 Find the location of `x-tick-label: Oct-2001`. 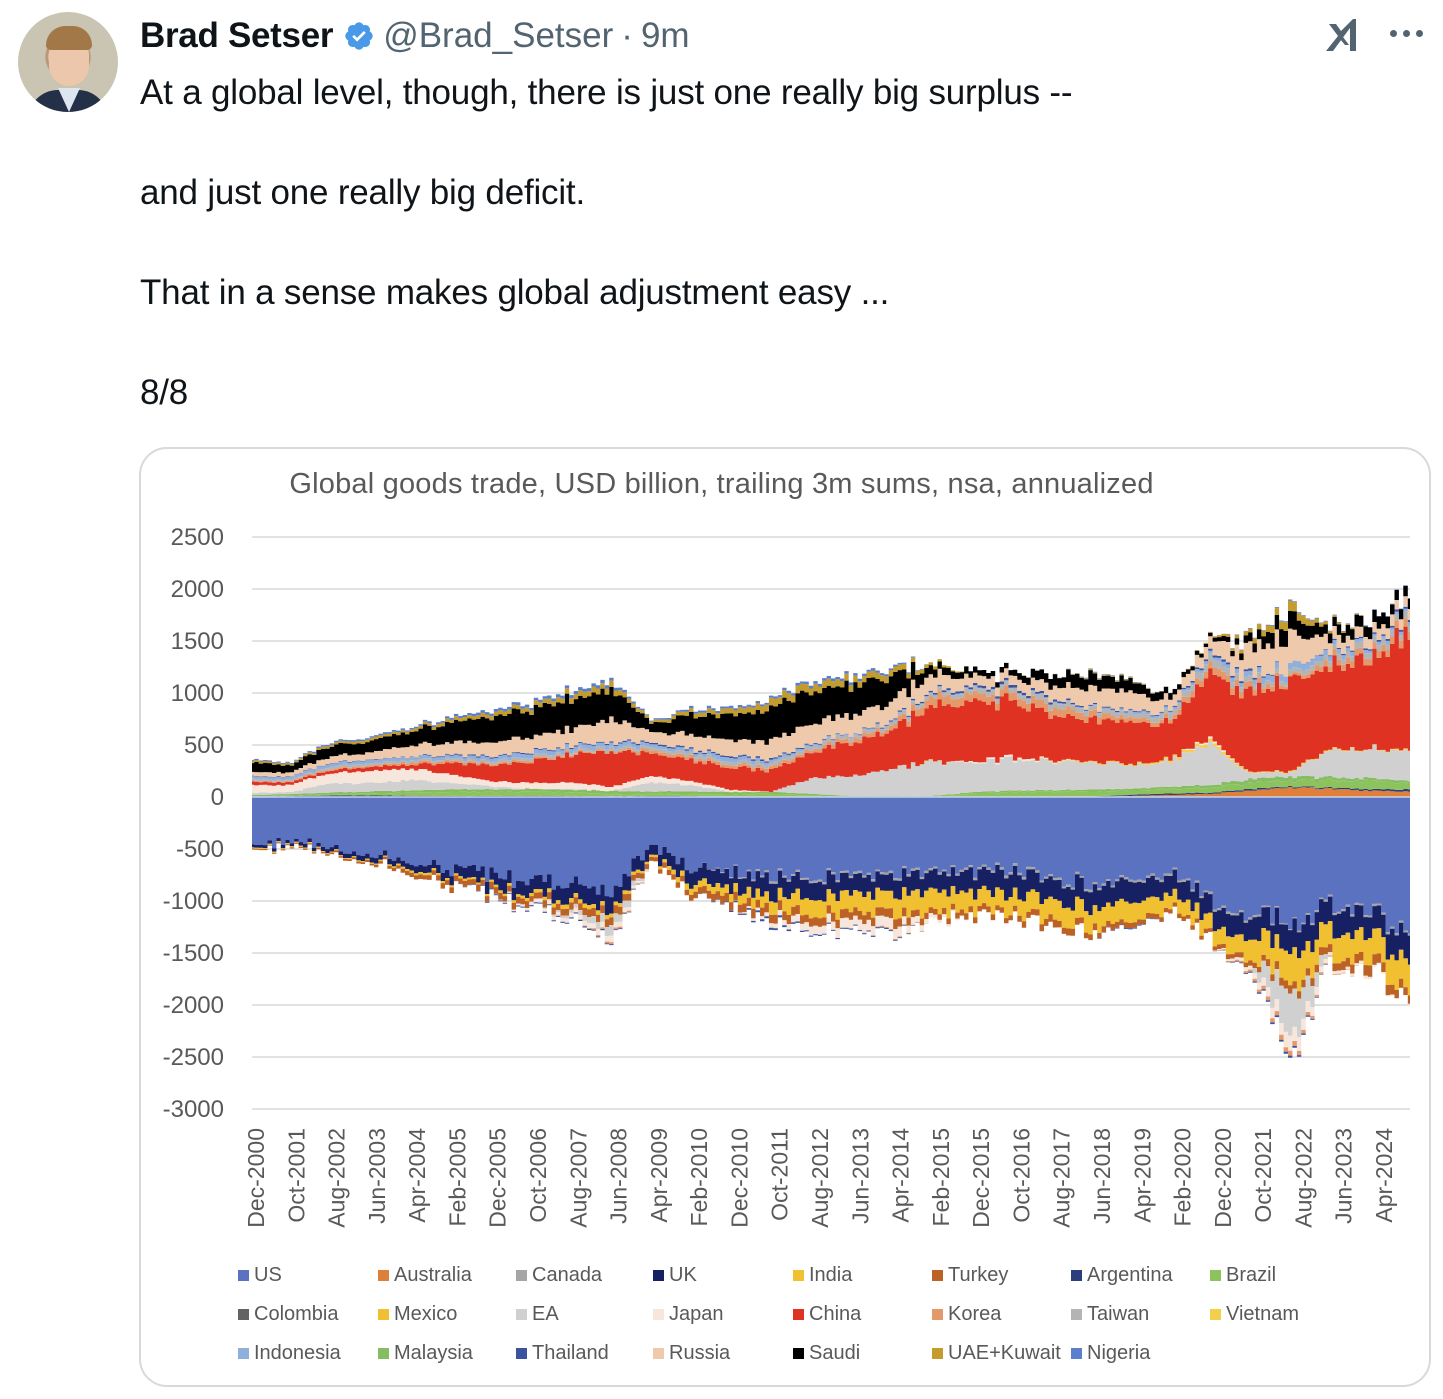

x-tick-label: Oct-2001 is located at coordinates (296, 1175).